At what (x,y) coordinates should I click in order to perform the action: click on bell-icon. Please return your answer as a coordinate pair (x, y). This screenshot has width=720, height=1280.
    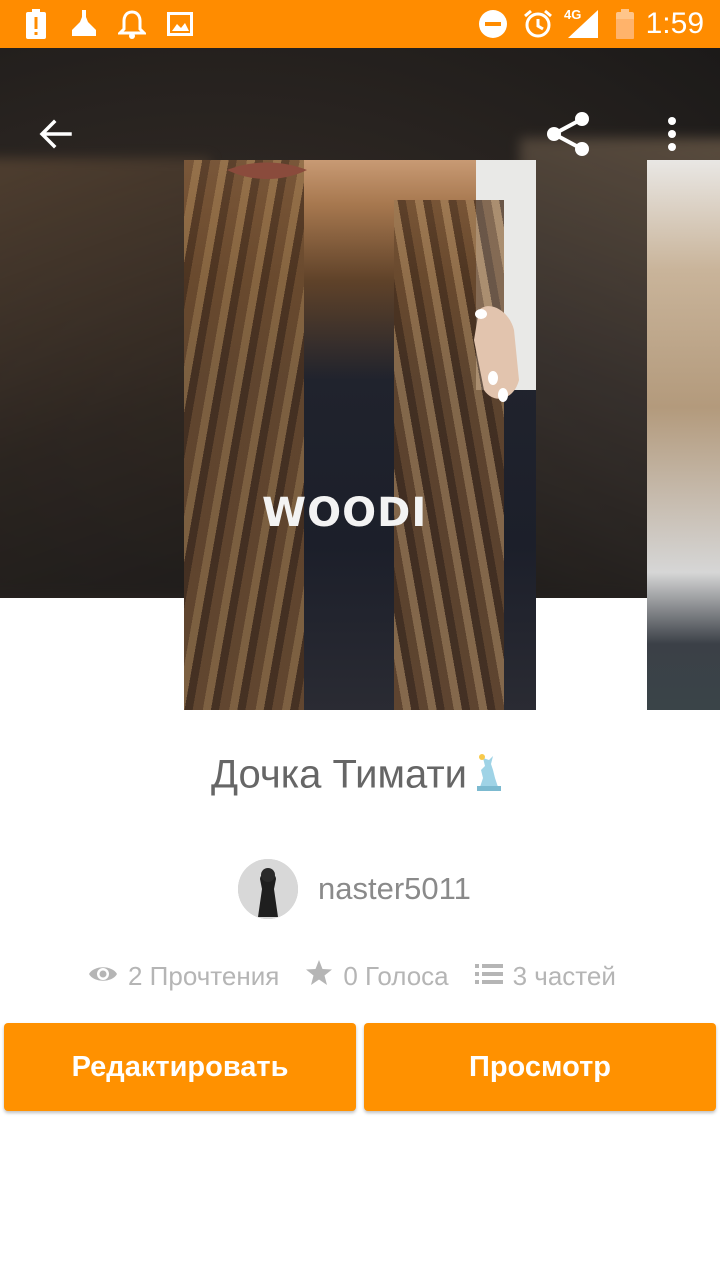
    Looking at the image, I should click on (132, 24).